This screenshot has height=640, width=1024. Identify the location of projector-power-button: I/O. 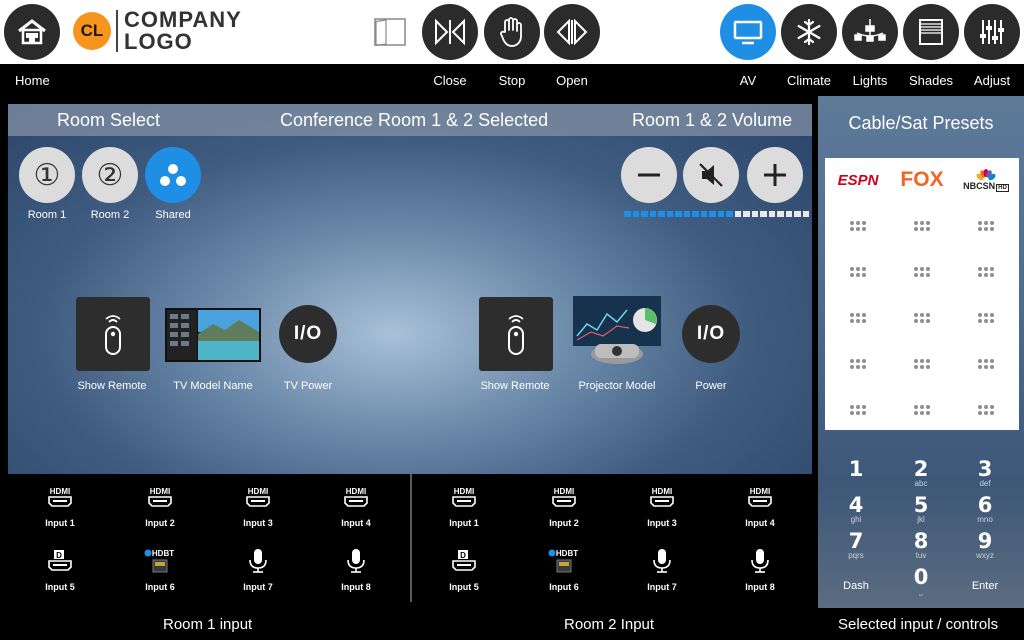
(711, 334).